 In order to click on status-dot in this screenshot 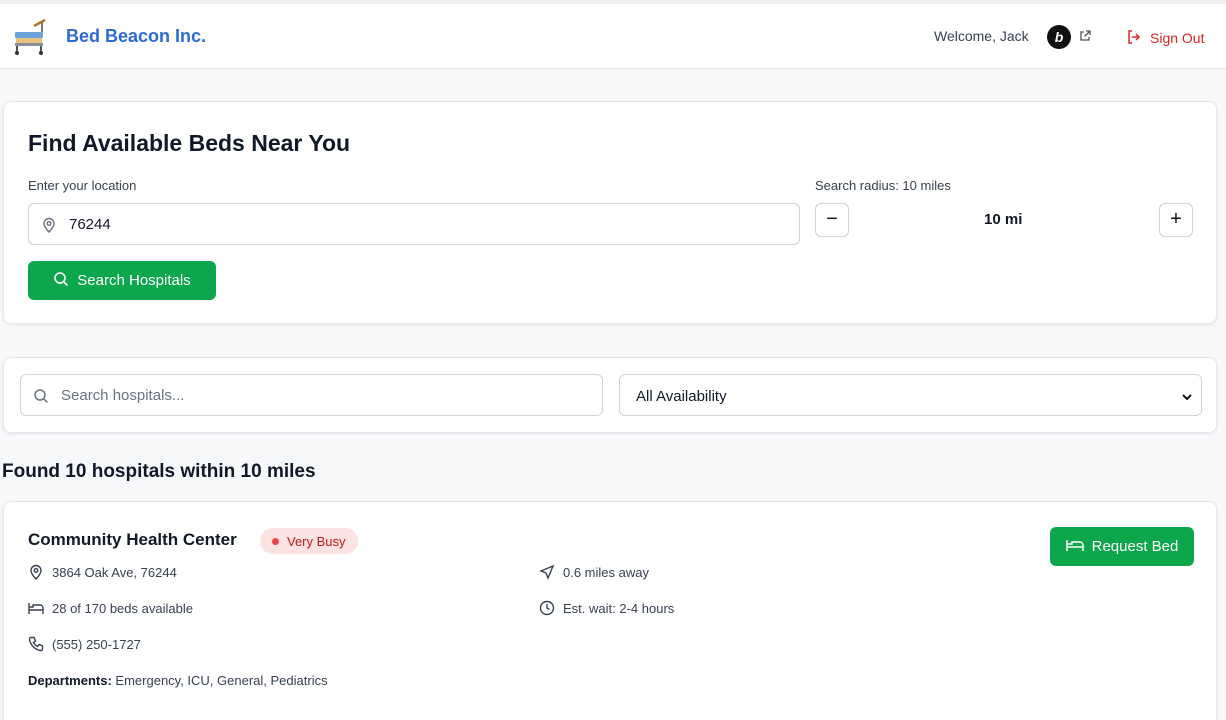, I will do `click(275, 541)`.